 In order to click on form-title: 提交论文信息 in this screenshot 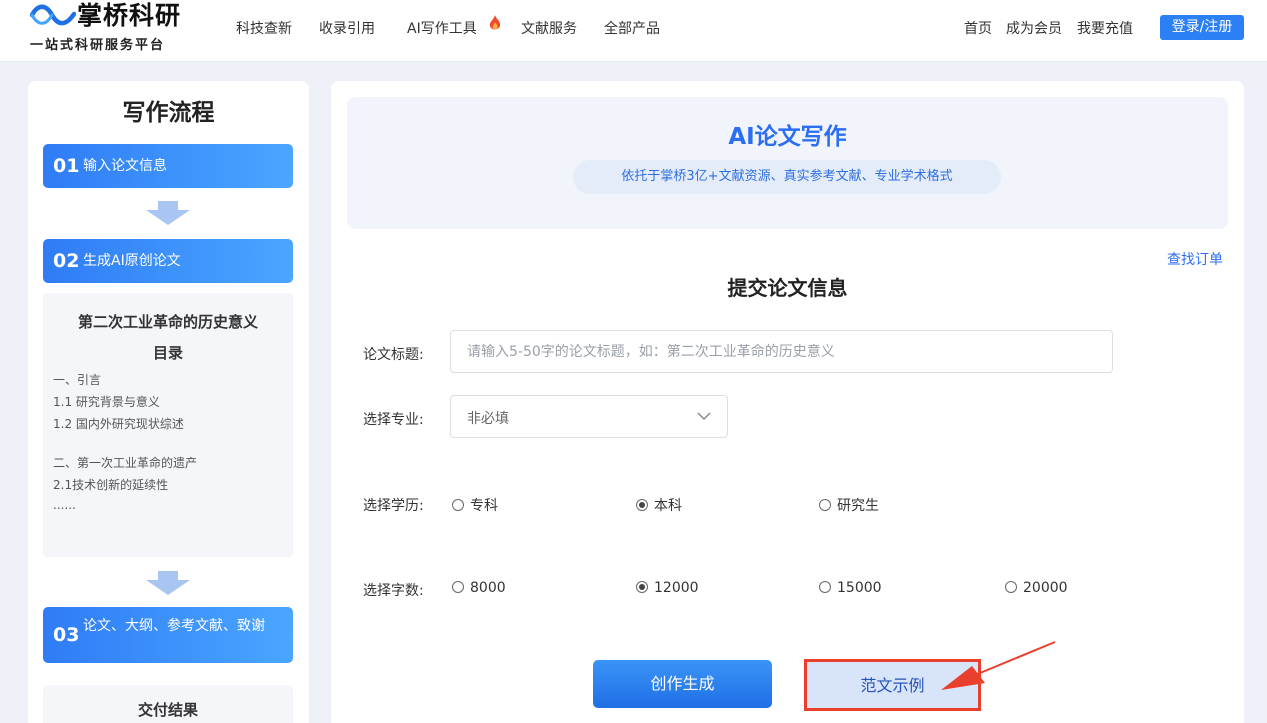, I will do `click(787, 288)`.